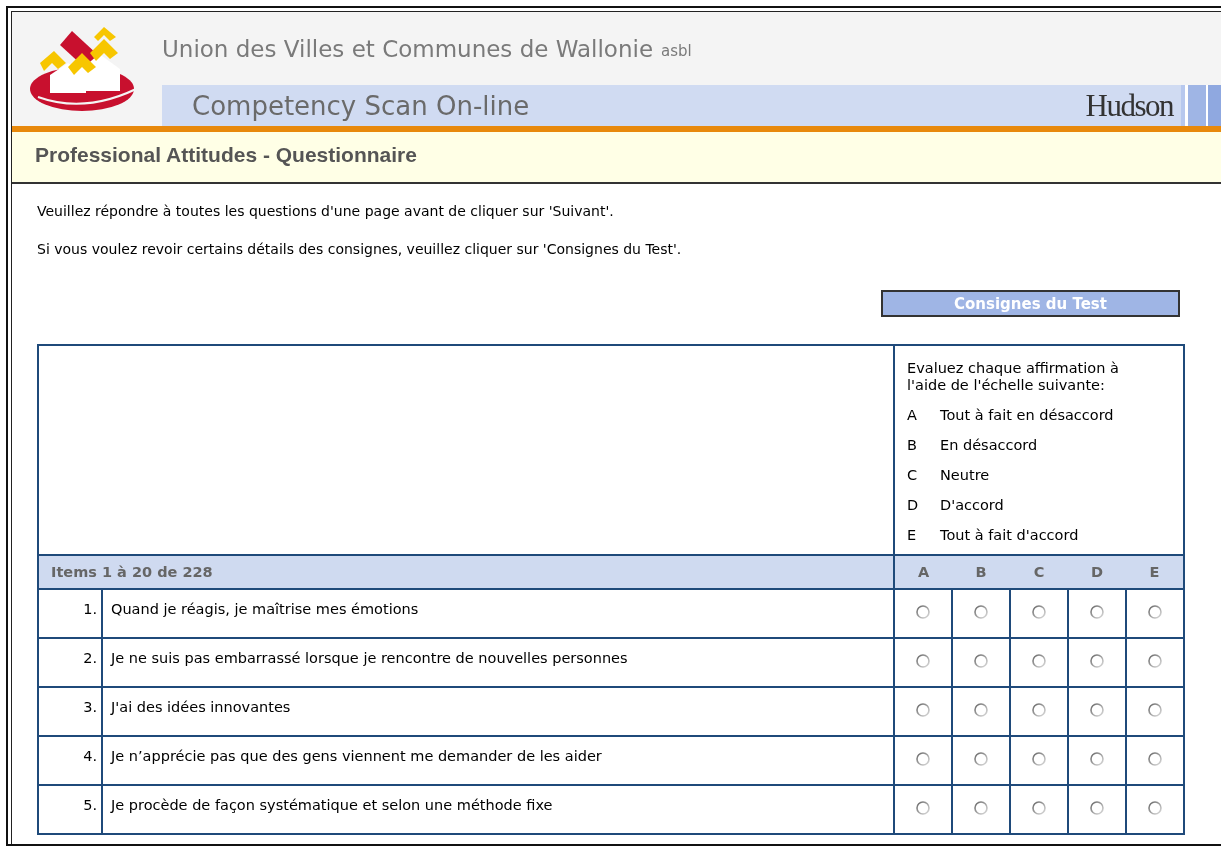 This screenshot has height=854, width=1221. I want to click on scale-label: Tout à fait en désaccord, so click(1027, 415).